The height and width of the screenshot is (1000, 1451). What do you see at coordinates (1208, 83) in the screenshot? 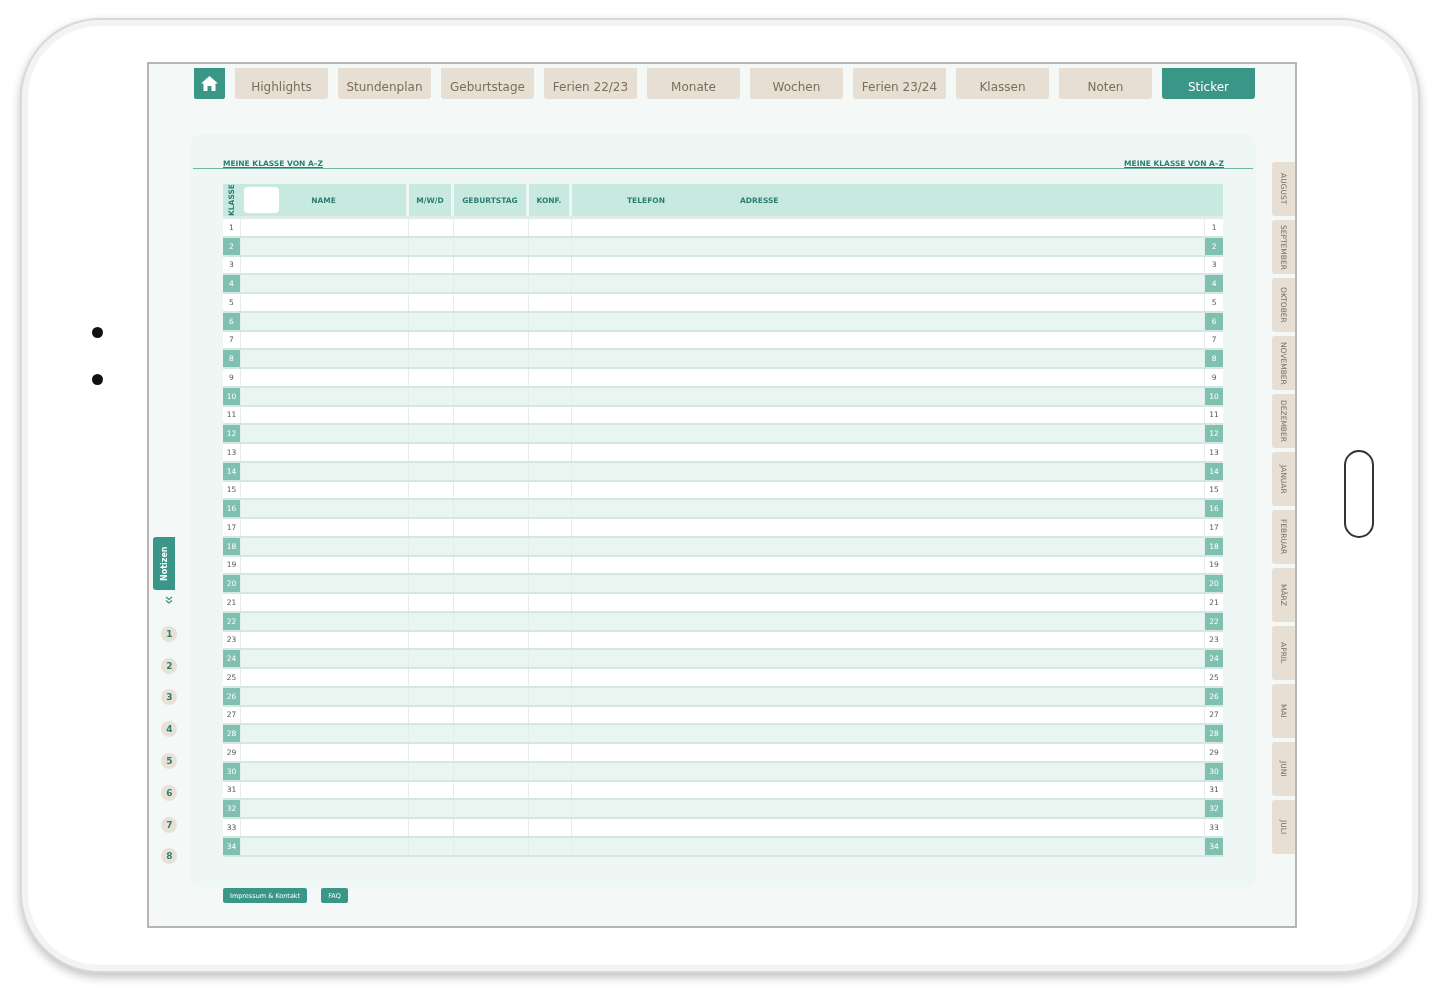
I see `nav-tab: Sticker` at bounding box center [1208, 83].